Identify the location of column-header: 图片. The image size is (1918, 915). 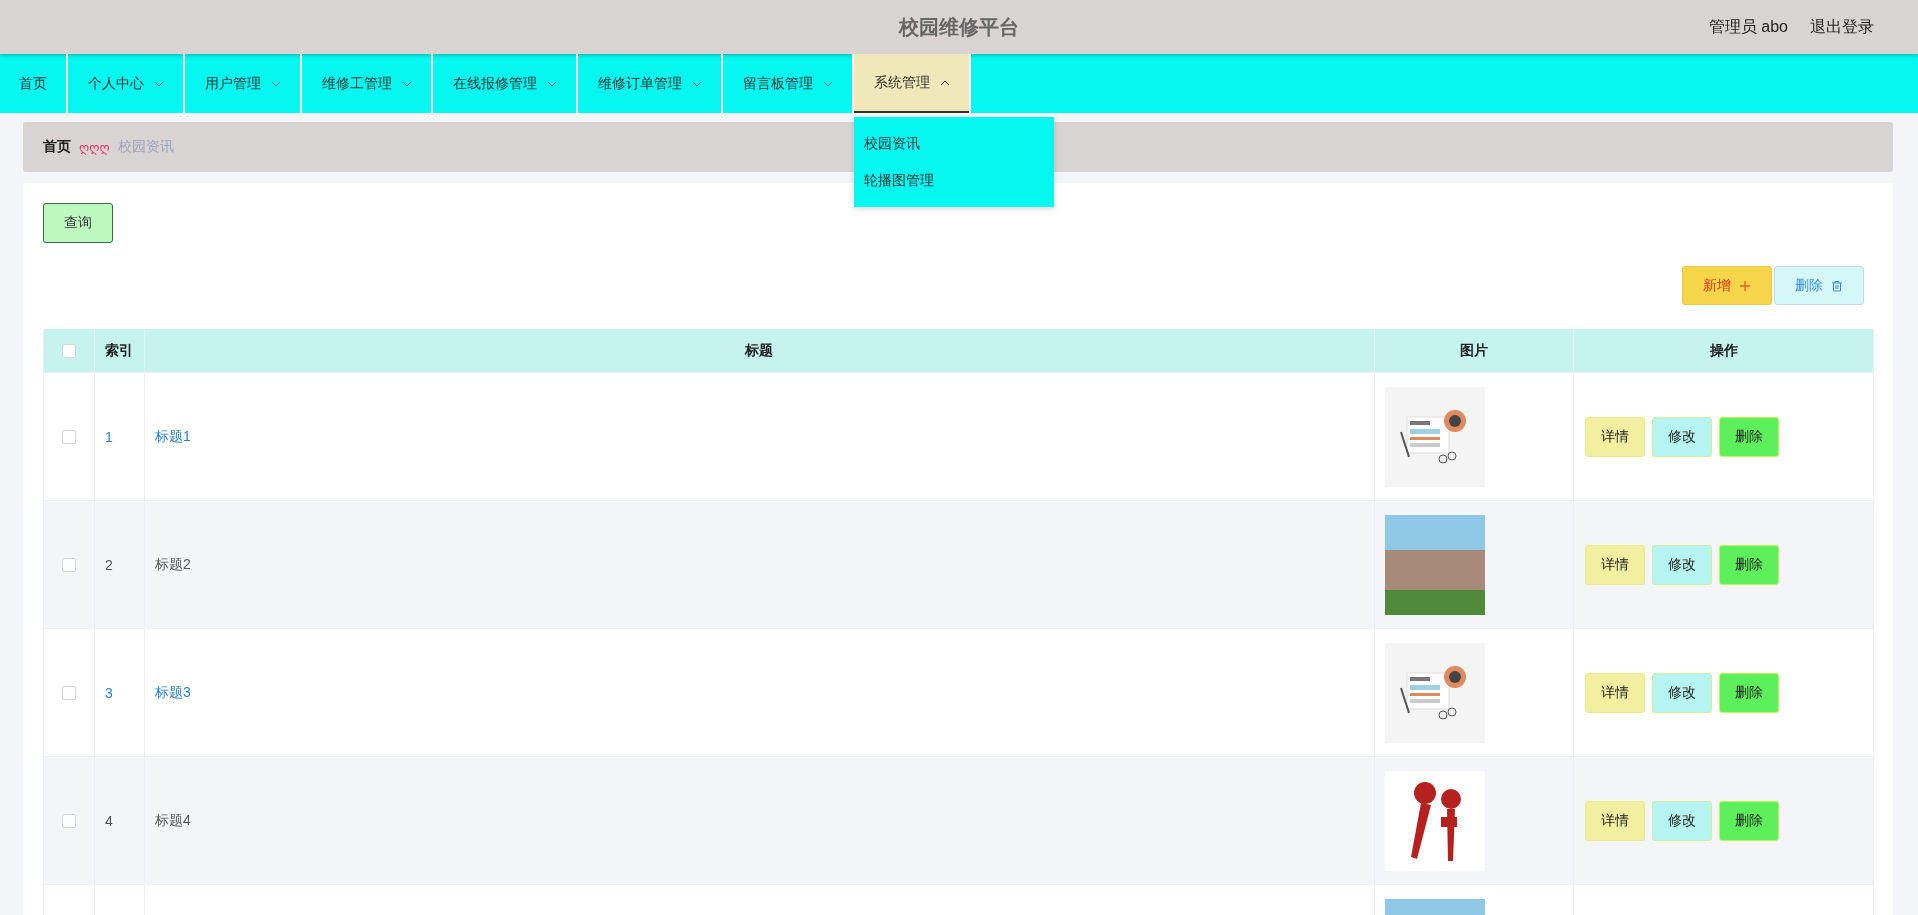
(1473, 350).